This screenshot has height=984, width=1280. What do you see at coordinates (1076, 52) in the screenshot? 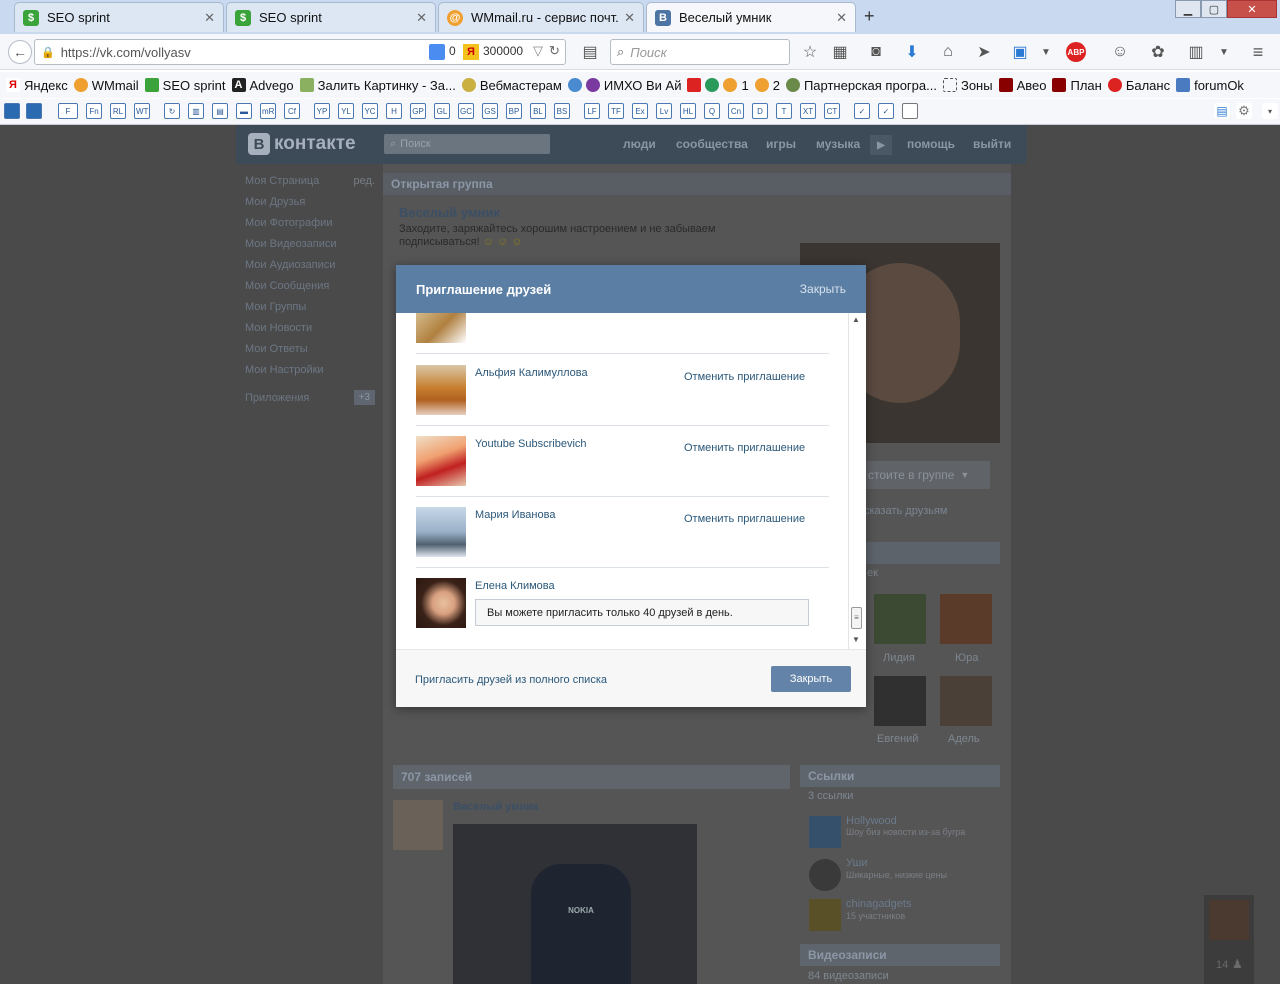
I see `adblock-icon: ABP` at bounding box center [1076, 52].